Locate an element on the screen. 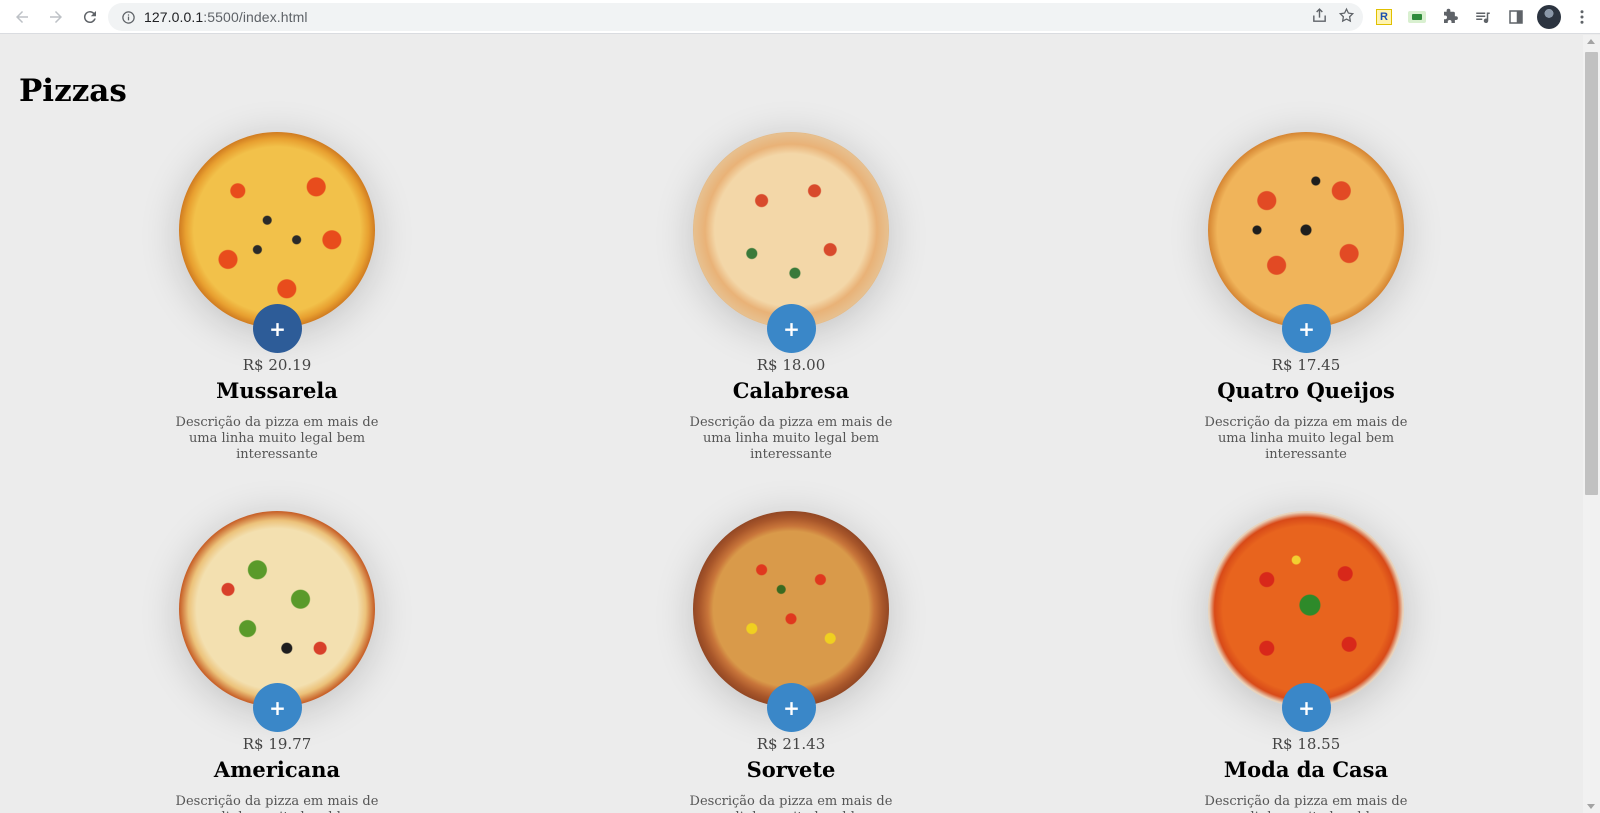 Image resolution: width=1600 pixels, height=813 pixels. share-icon is located at coordinates (1319, 17).